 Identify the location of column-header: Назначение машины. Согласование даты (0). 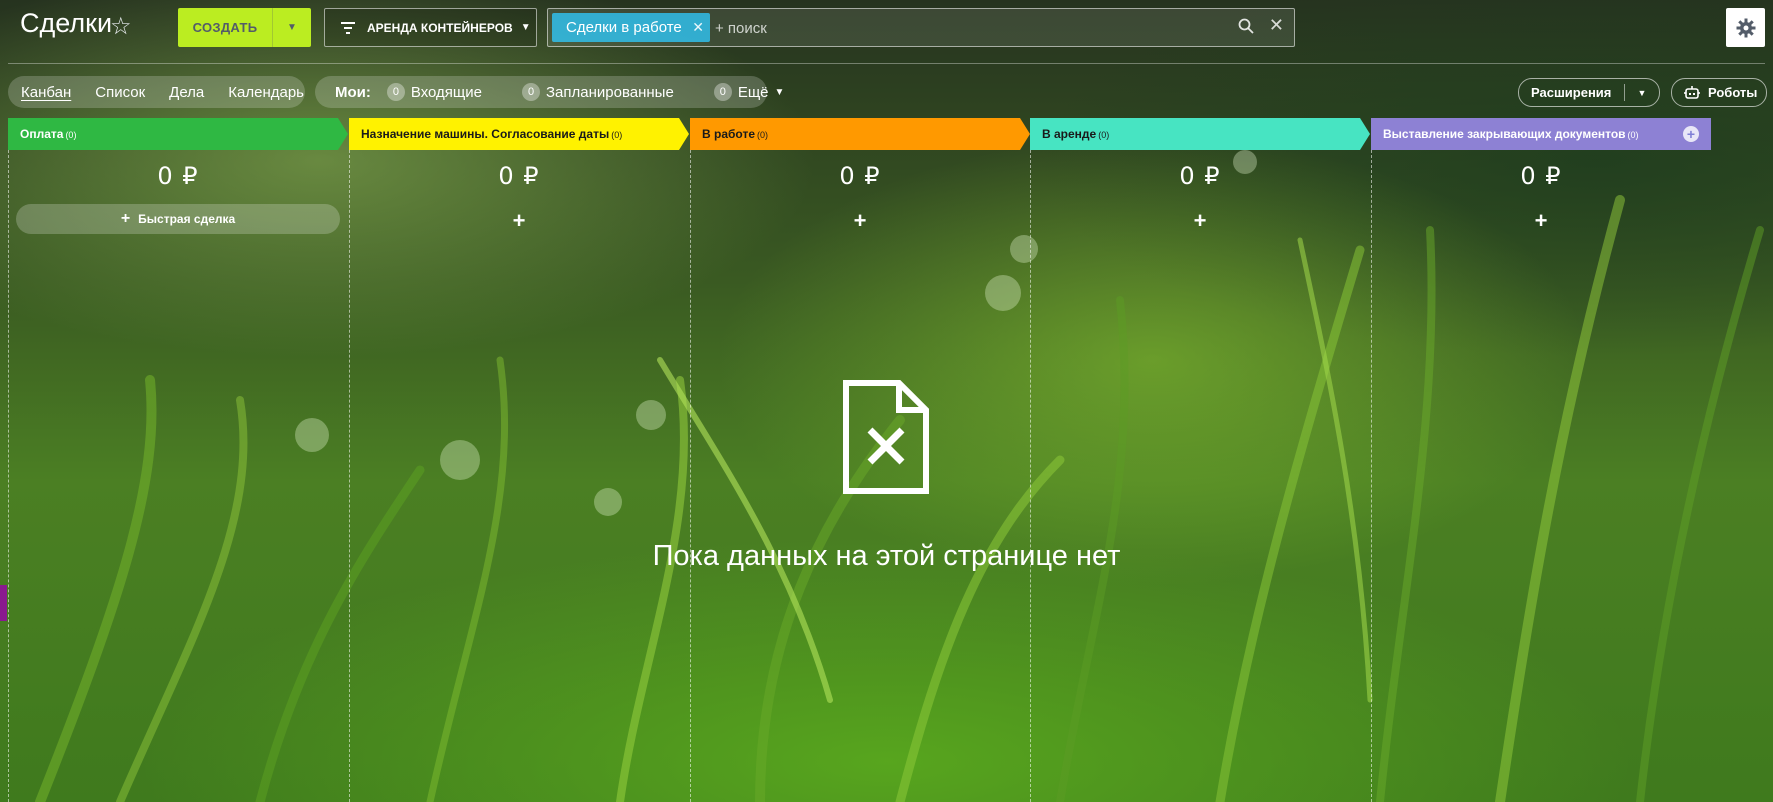
(519, 134).